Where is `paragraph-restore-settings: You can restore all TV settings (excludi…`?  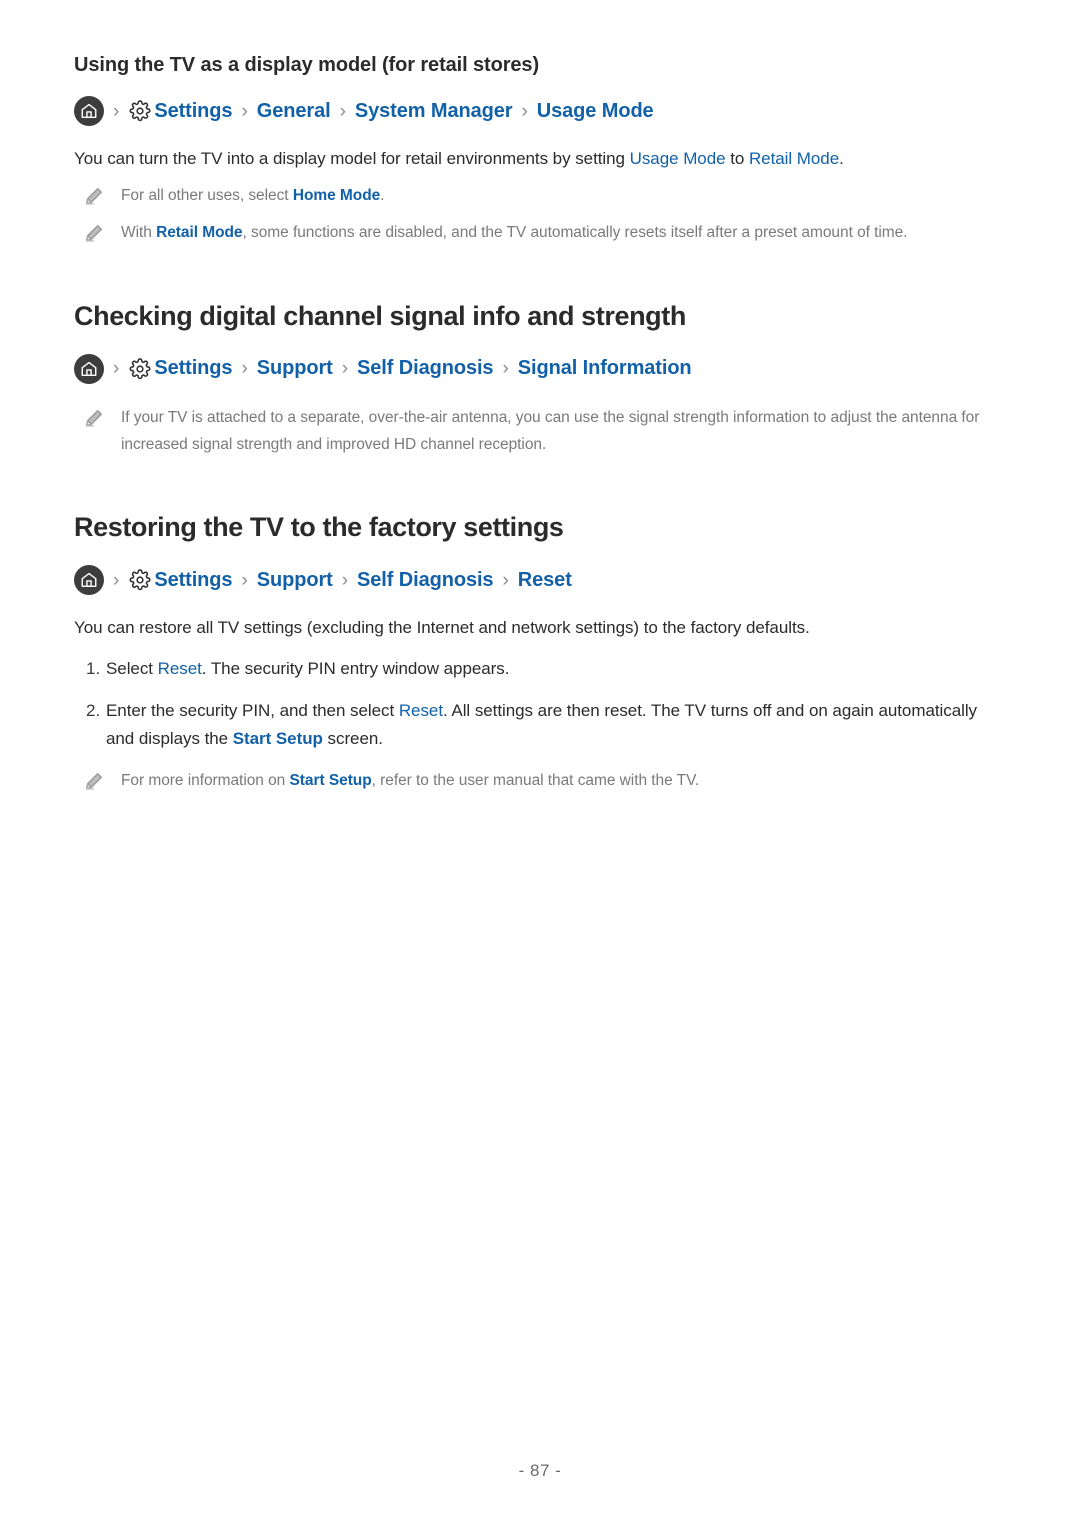 paragraph-restore-settings: You can restore all TV settings (excludi… is located at coordinates (442, 628).